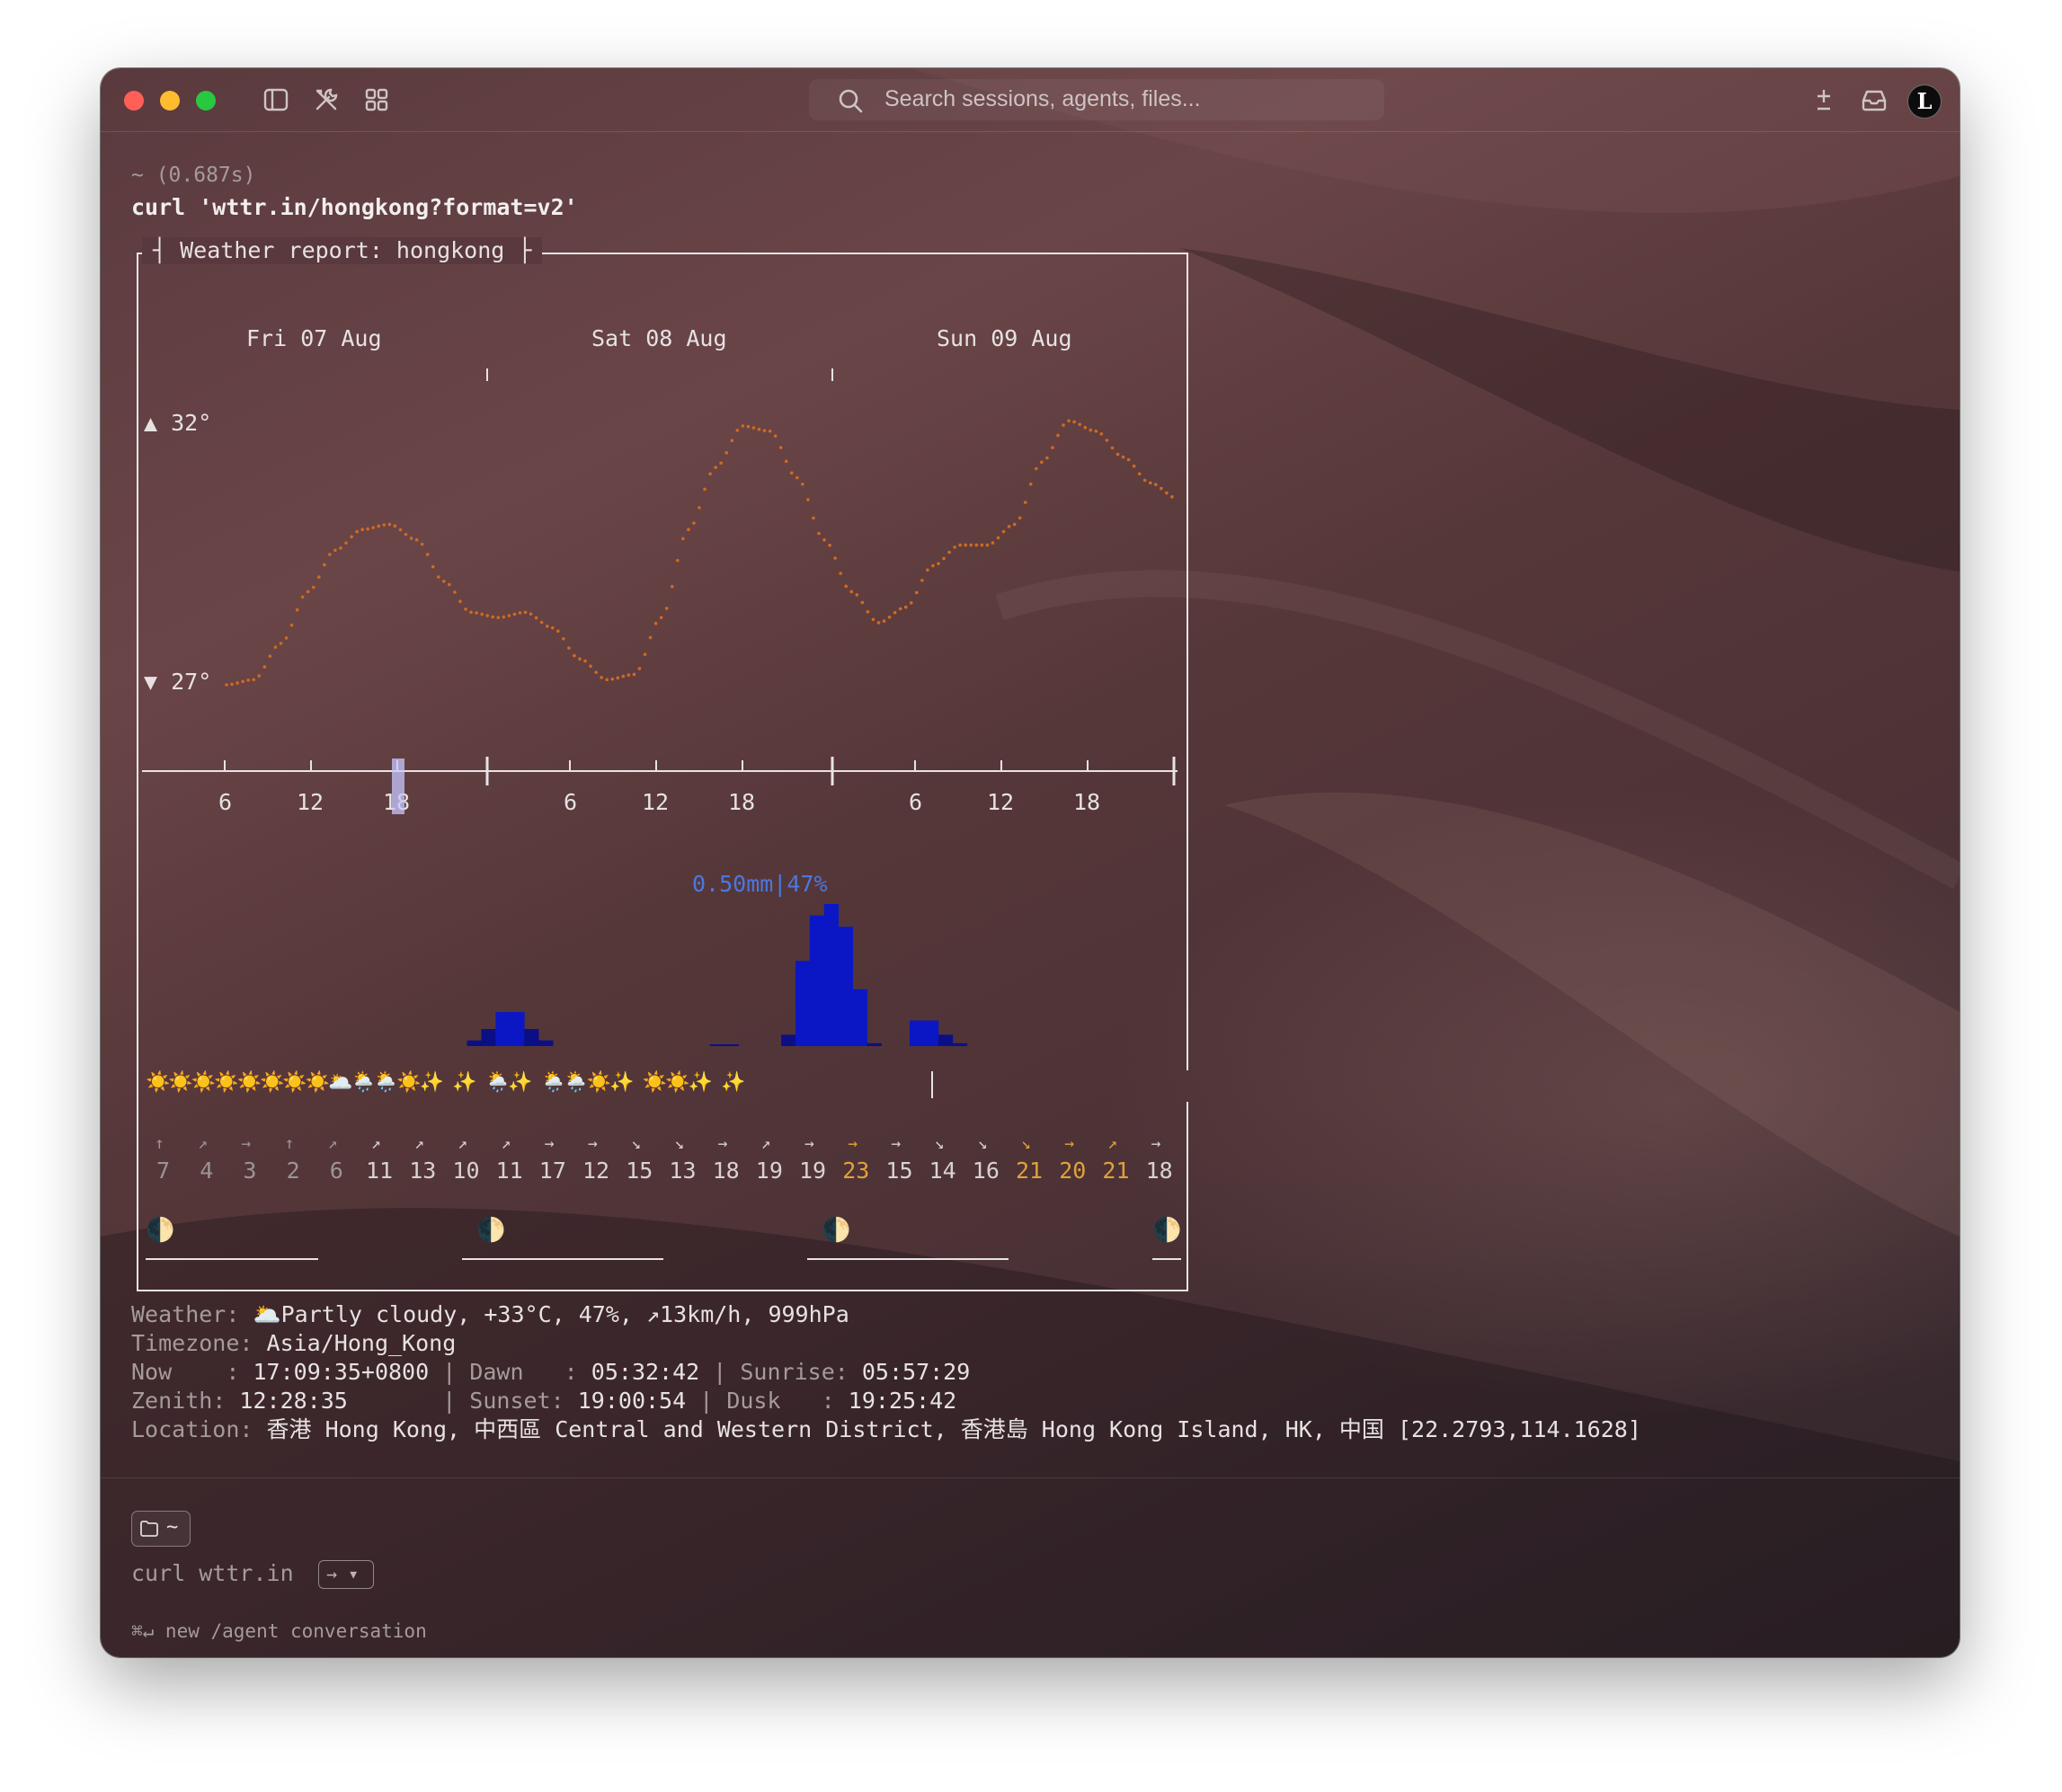 The width and height of the screenshot is (2062, 1792). What do you see at coordinates (986, 1171) in the screenshot?
I see `wind-speed-value: 16` at bounding box center [986, 1171].